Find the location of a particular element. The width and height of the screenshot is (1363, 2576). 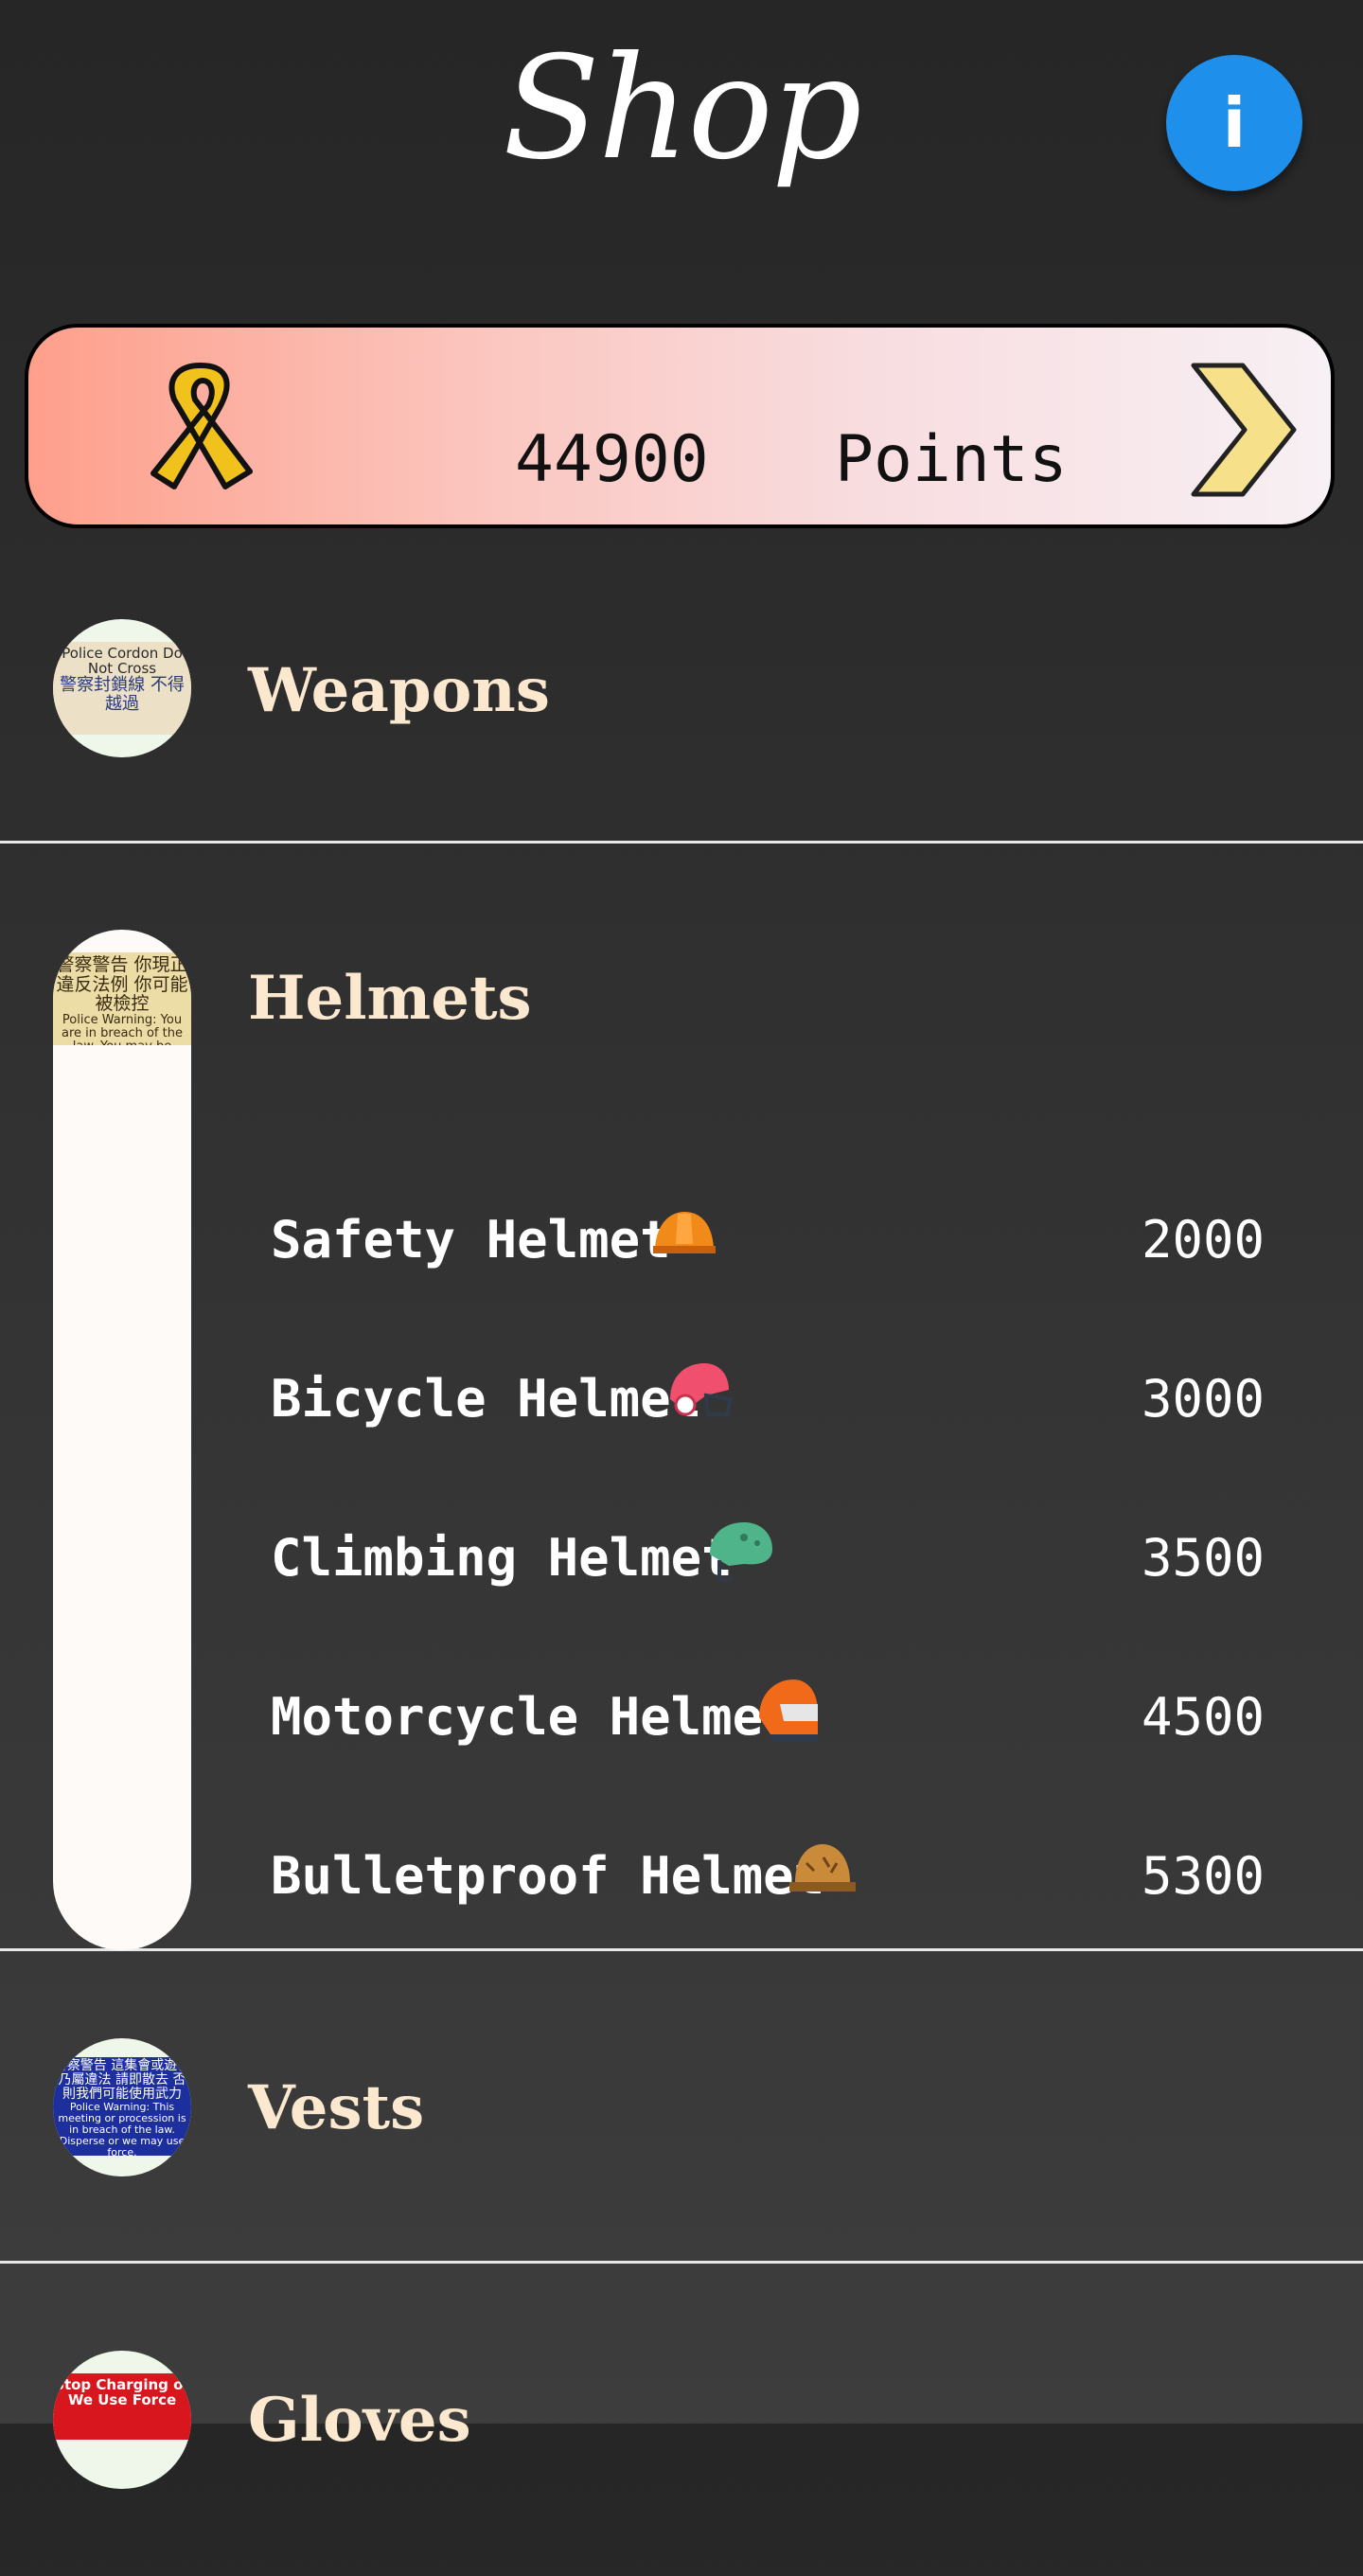

stop-charging-sign-icon: Stop Charging or We Use Force is located at coordinates (122, 2420).